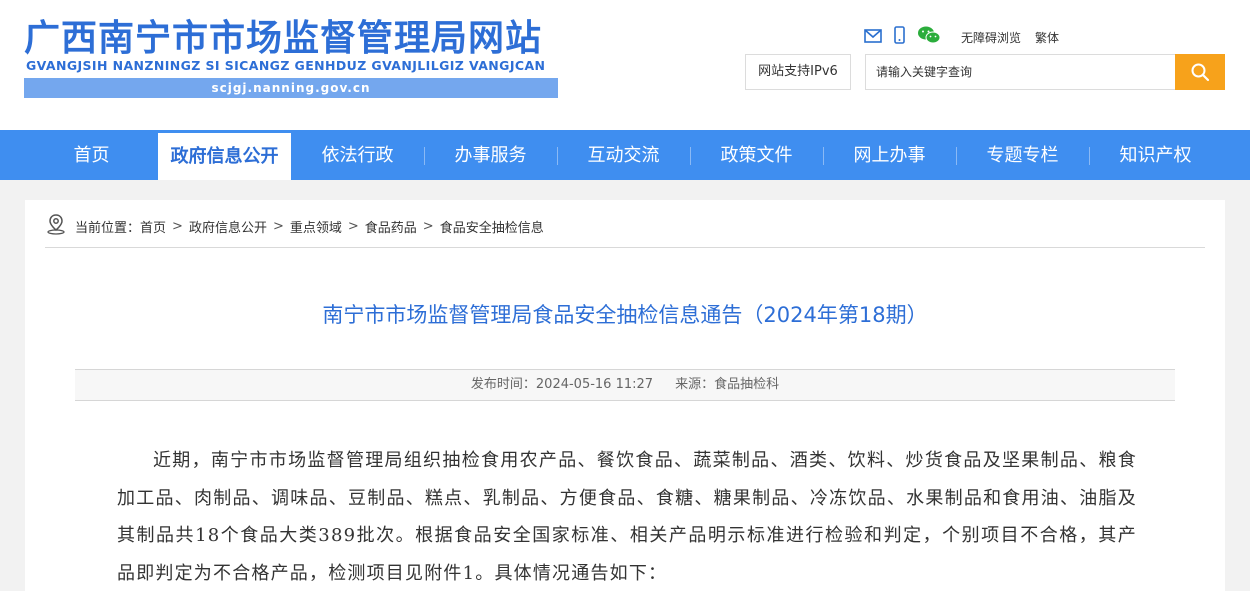 Image resolution: width=1250 pixels, height=591 pixels. What do you see at coordinates (625, 247) in the screenshot?
I see `breadcrumb-divider` at bounding box center [625, 247].